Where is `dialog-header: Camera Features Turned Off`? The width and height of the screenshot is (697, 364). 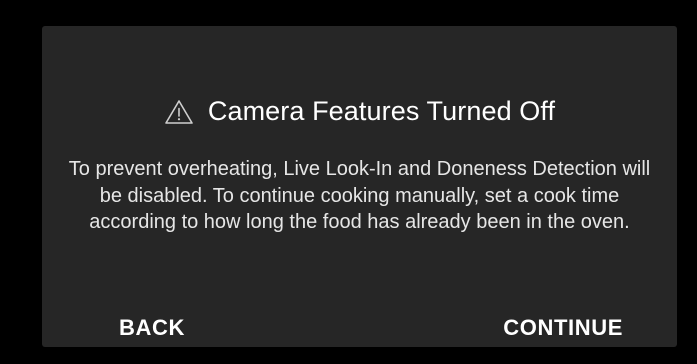 dialog-header: Camera Features Turned Off is located at coordinates (359, 111).